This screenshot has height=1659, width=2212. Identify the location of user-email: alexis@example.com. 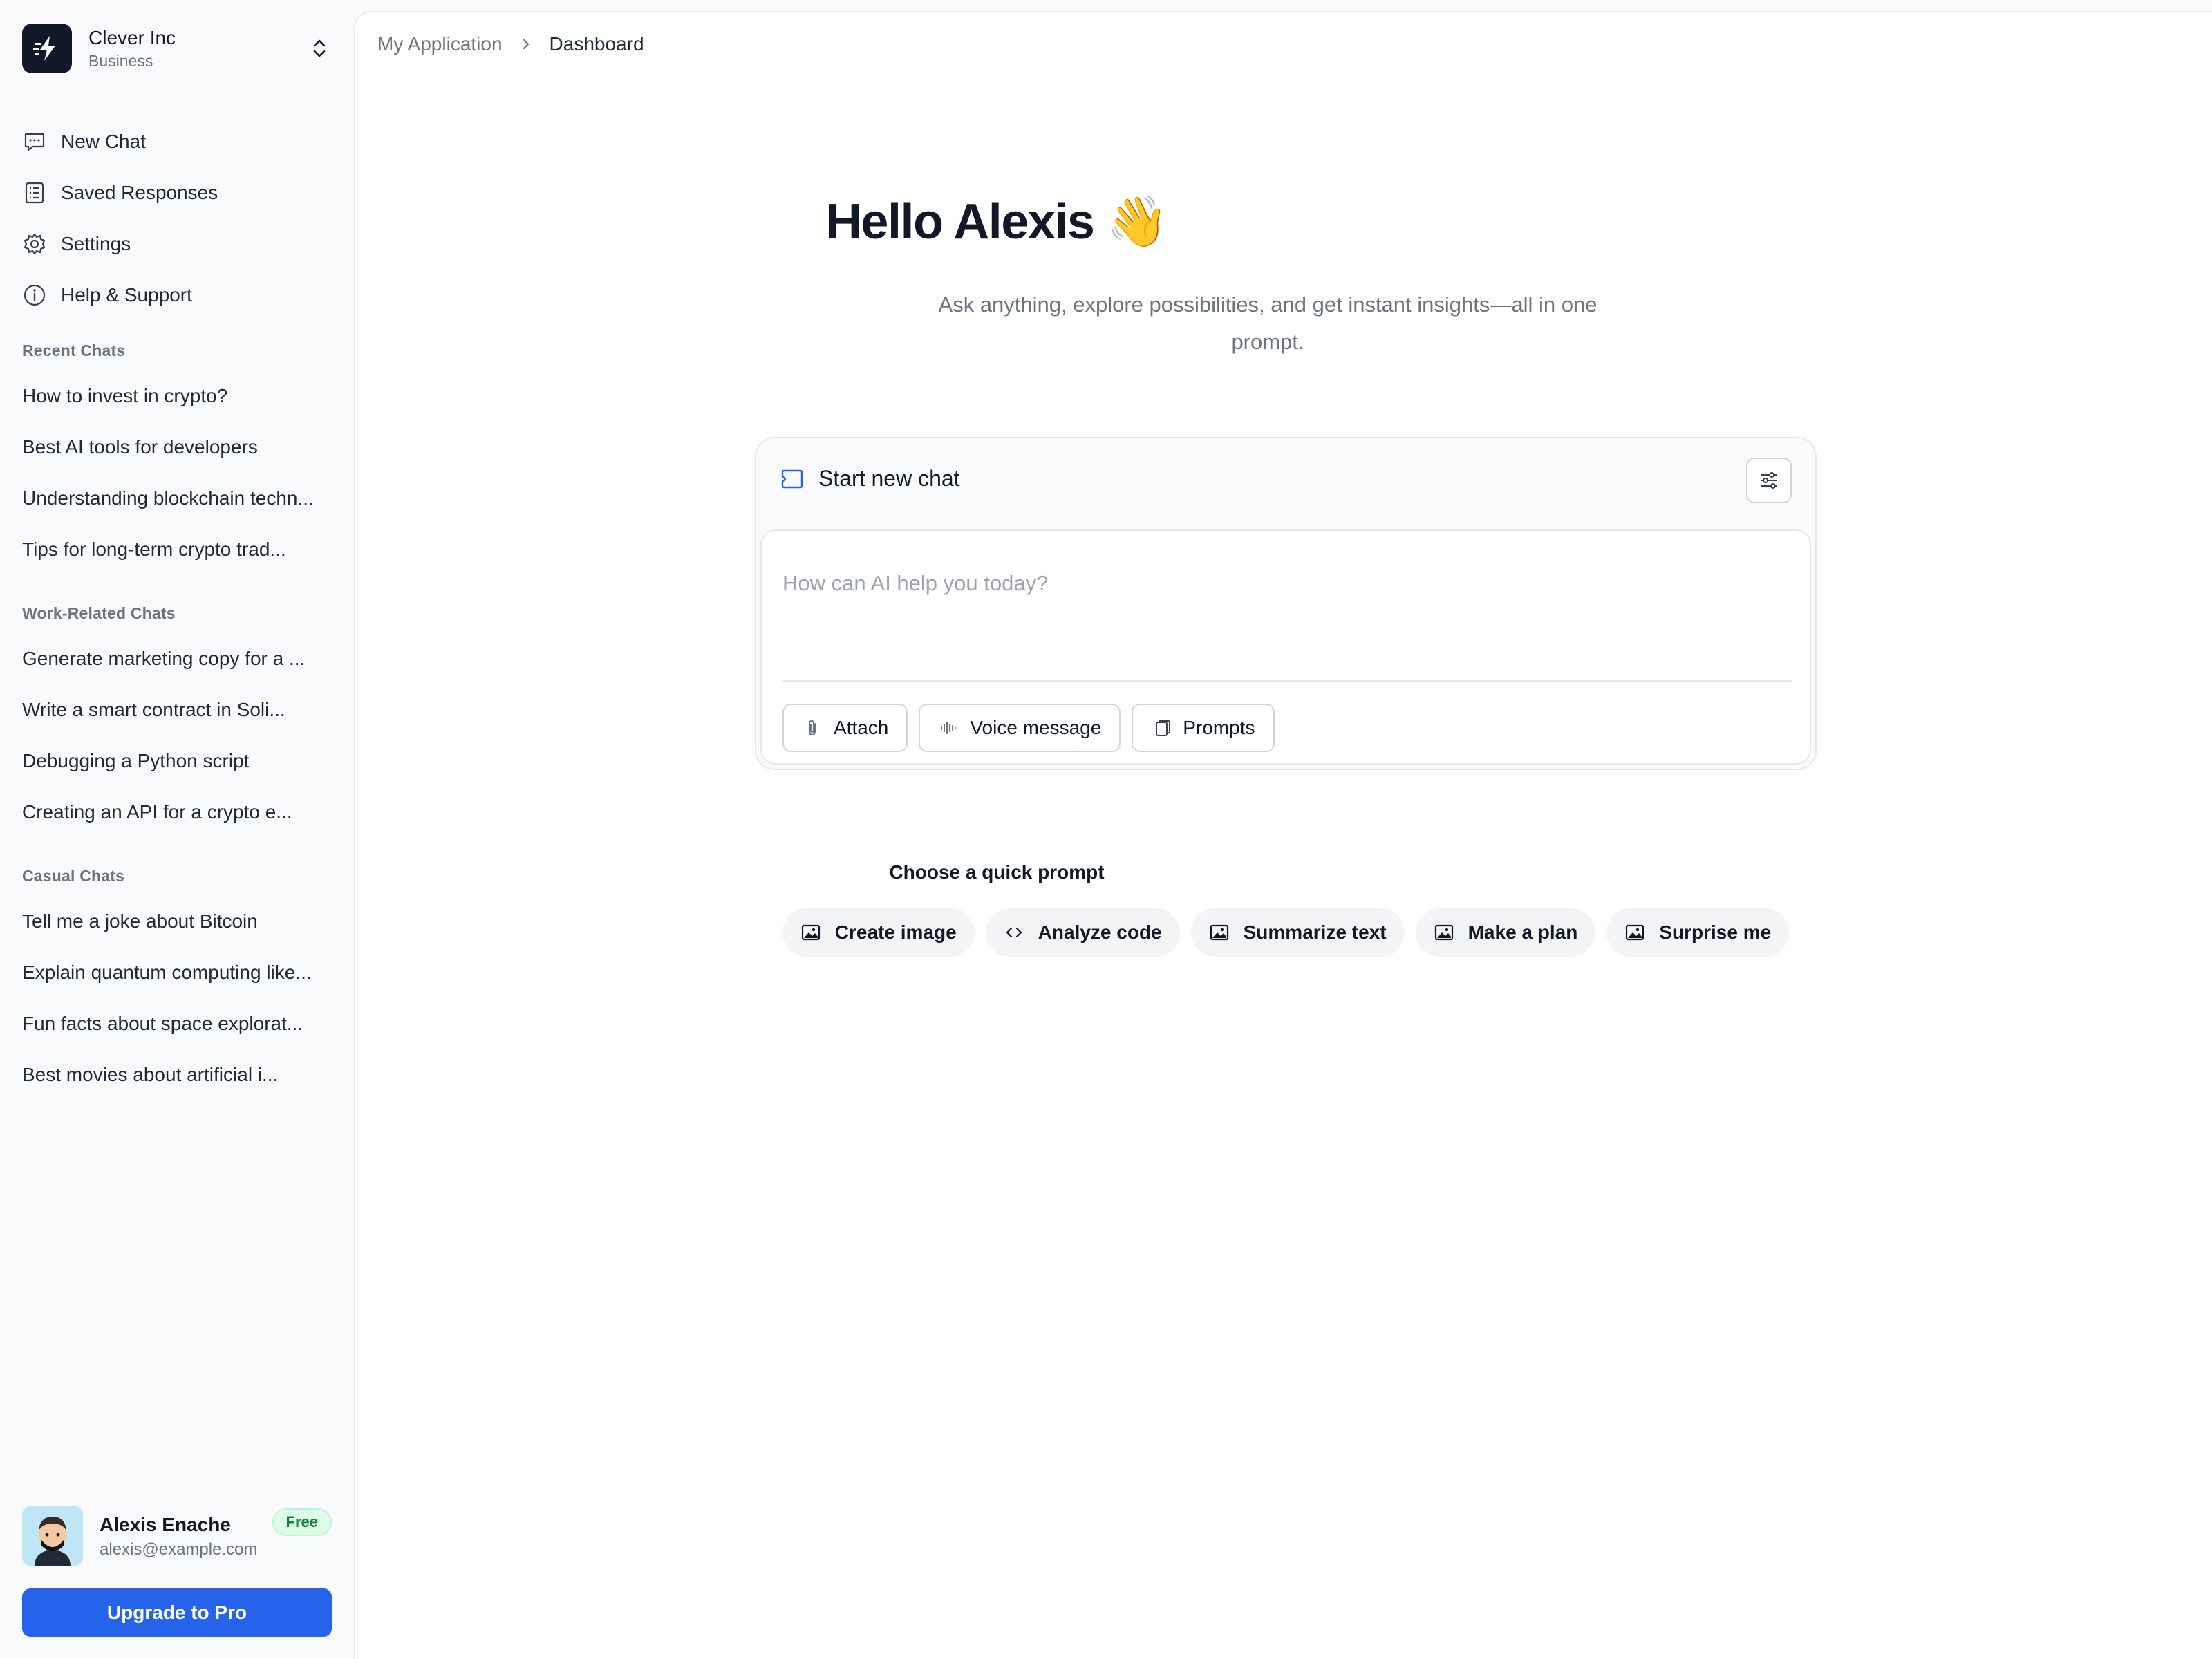
(179, 1549).